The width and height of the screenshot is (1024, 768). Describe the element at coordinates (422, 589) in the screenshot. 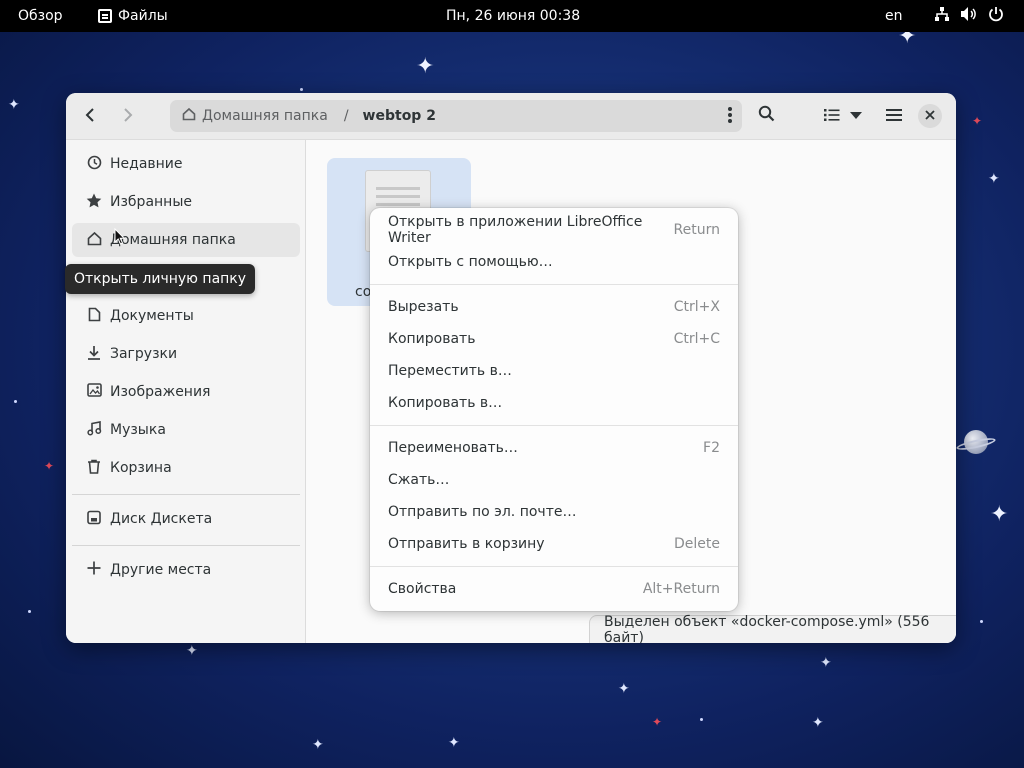

I see `menu-item-label: Свойства` at that location.